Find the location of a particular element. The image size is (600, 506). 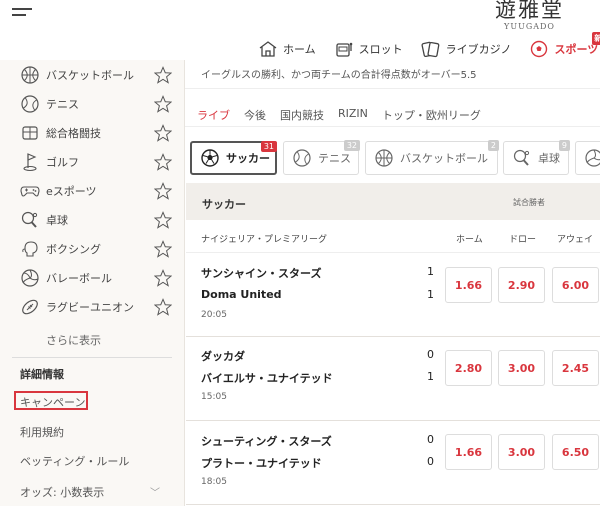

nav-slots: スロット is located at coordinates (368, 49).